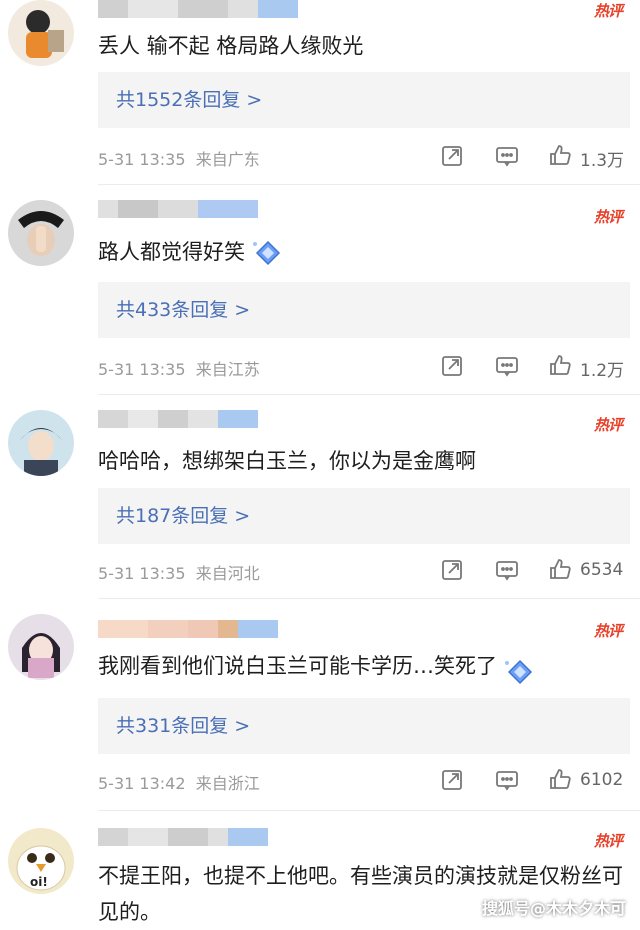  Describe the element at coordinates (602, 780) in the screenshot. I see `like-count: 6102` at that location.